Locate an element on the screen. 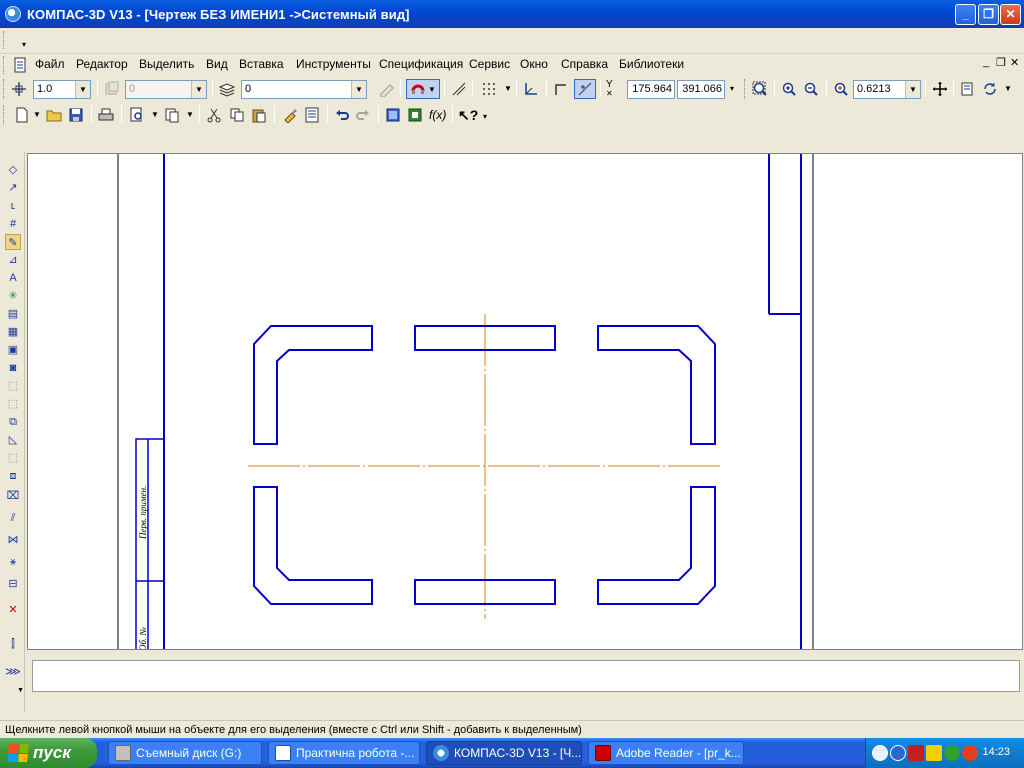 Image resolution: width=1024 pixels, height=768 pixels. mdi-restore-button: ❐ is located at coordinates (1001, 62).